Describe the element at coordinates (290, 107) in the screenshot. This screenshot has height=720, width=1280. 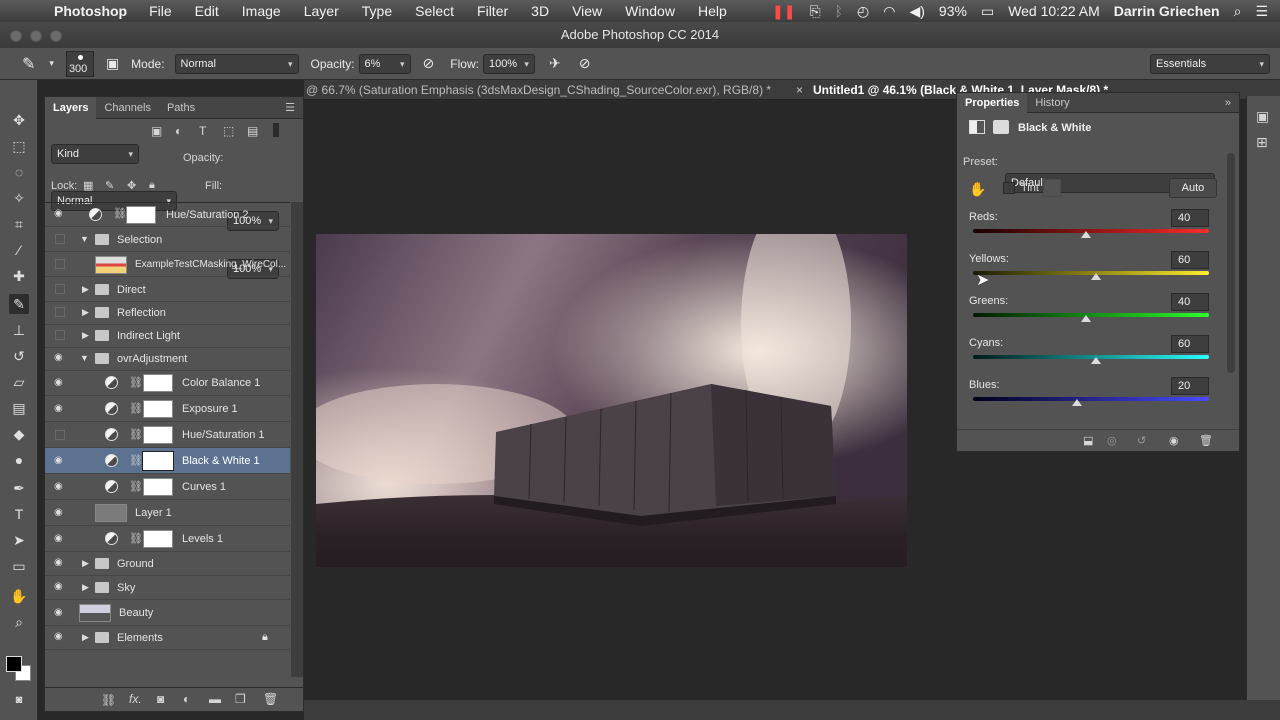
I see `panel-menu-icon: ☰` at that location.